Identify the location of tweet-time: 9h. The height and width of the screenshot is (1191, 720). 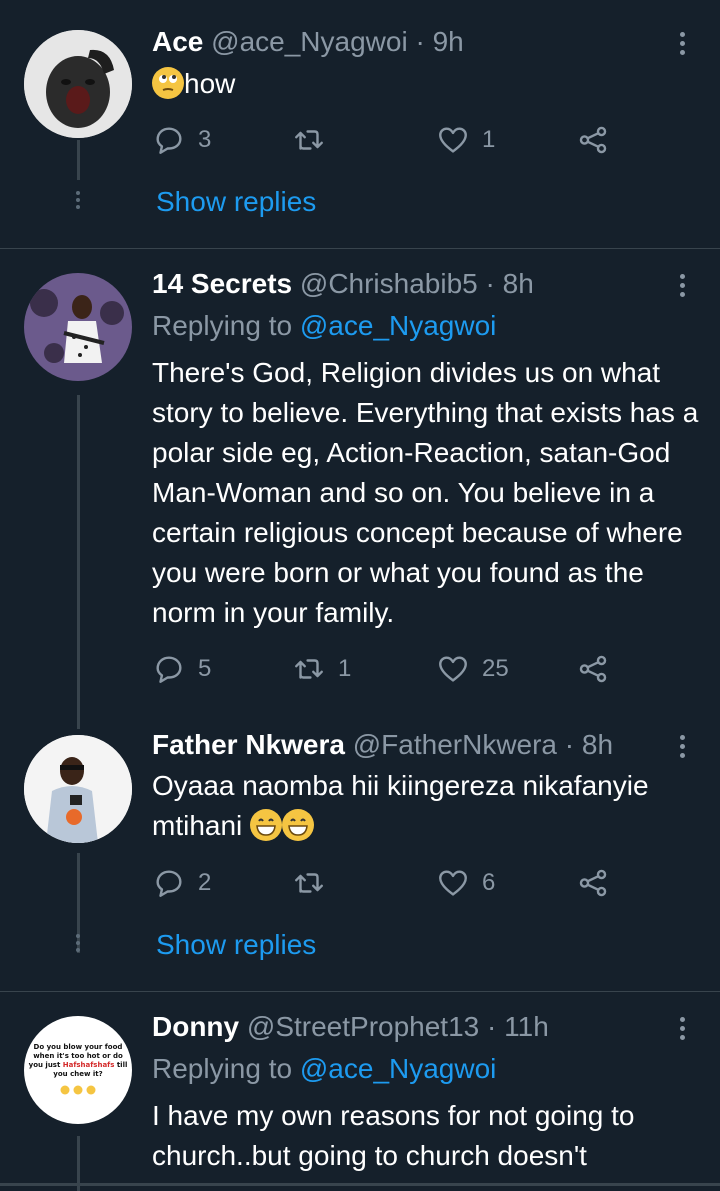
(448, 41).